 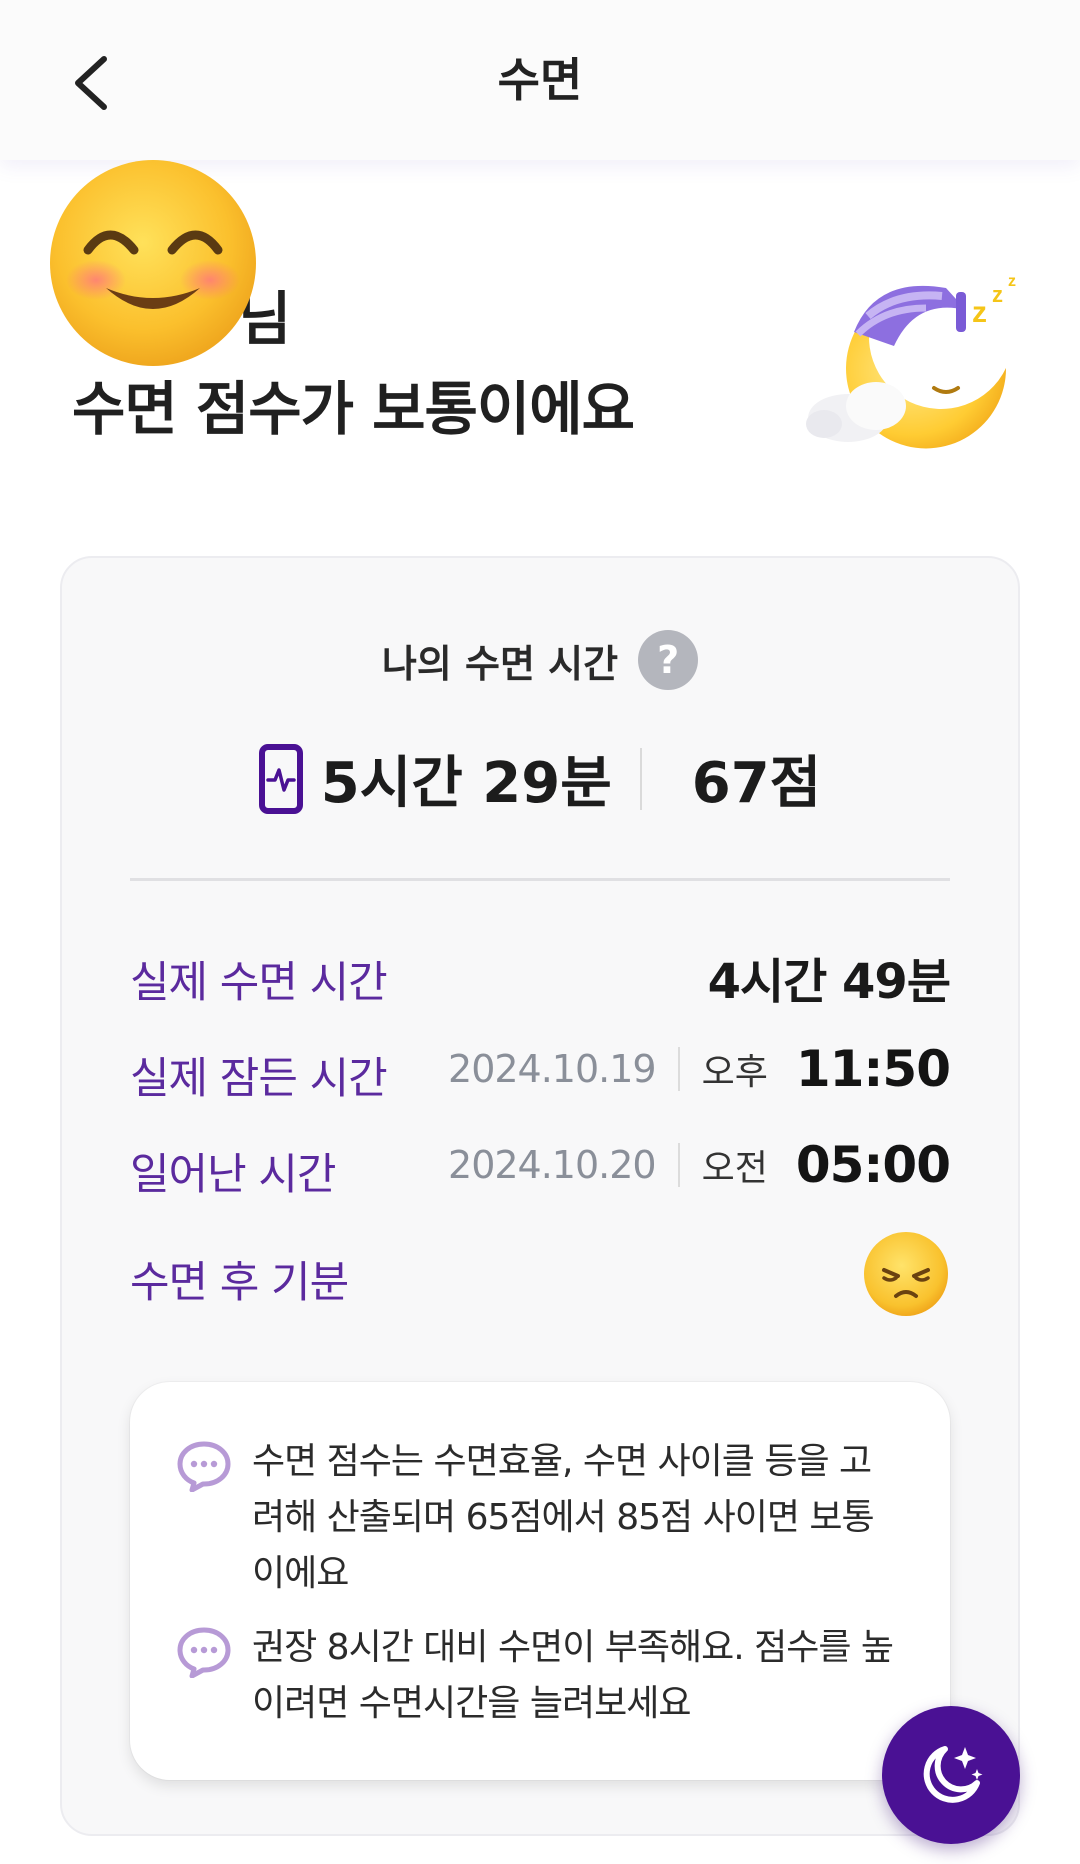 I want to click on fell-asleep-row: 실제 잠든 시간 2024.10.19 오후 11:50, so click(x=540, y=1069).